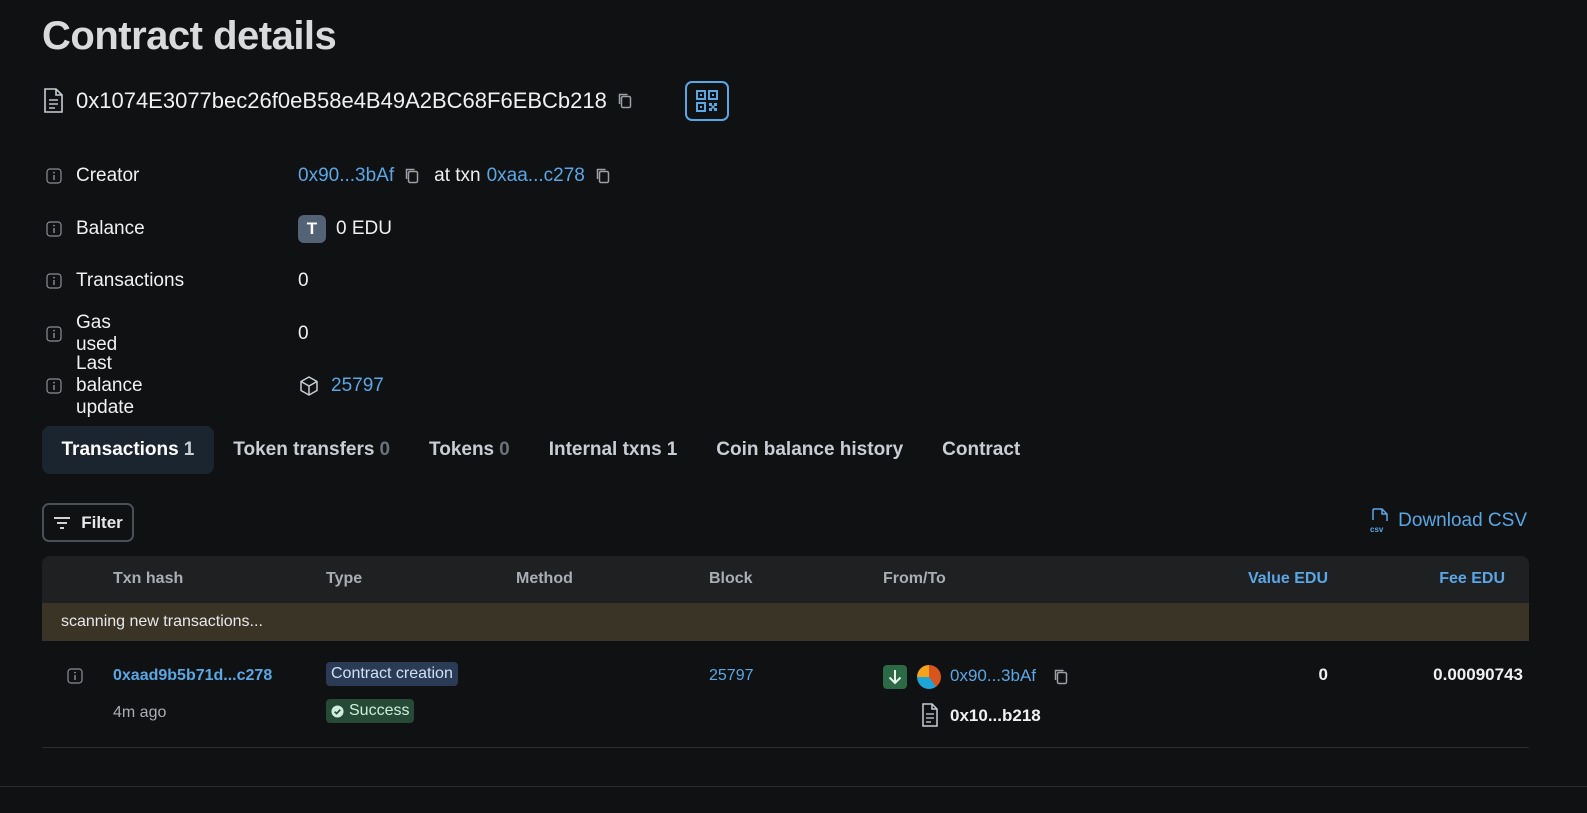 The height and width of the screenshot is (813, 1587). I want to click on download-csv-button: csv Download CSV, so click(1448, 521).